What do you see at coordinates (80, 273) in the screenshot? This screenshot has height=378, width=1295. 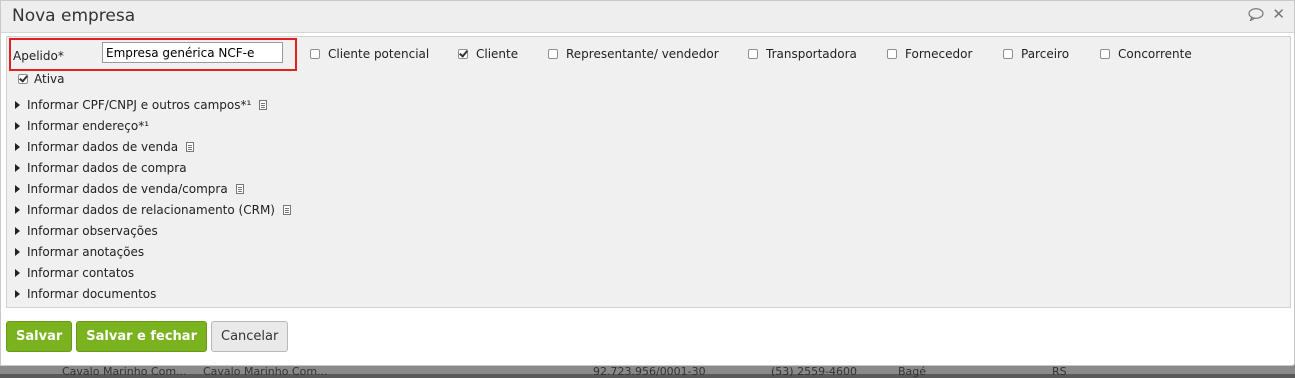 I see `section-label: Informar contatos` at bounding box center [80, 273].